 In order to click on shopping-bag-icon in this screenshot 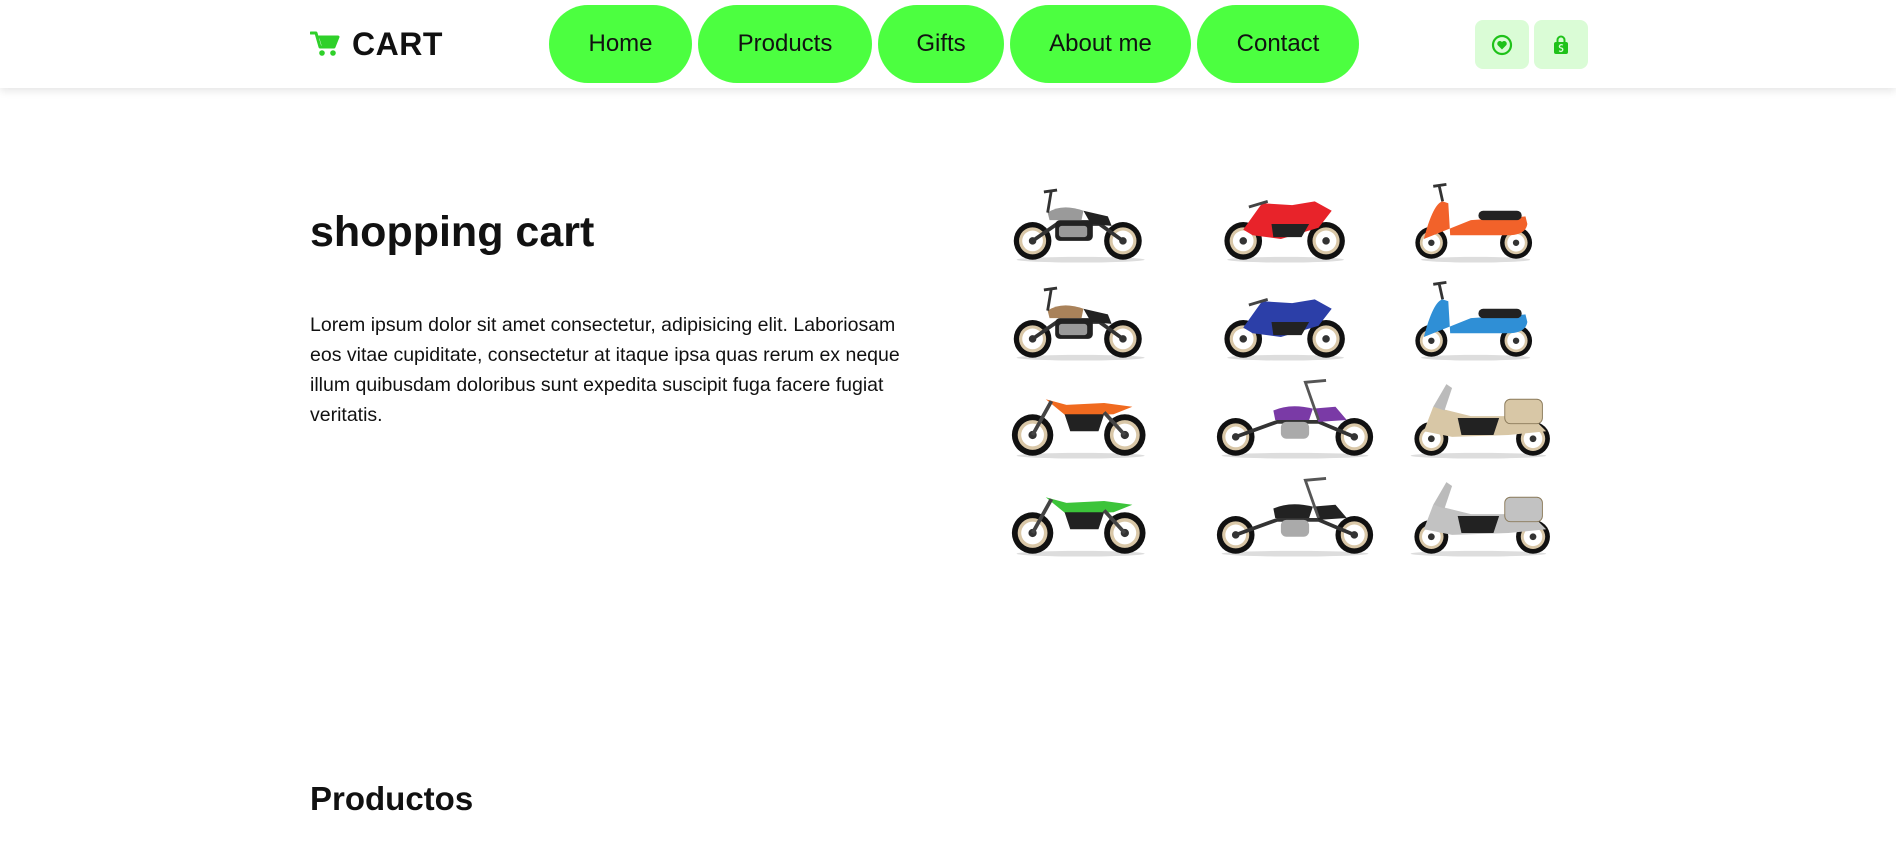, I will do `click(1561, 44)`.